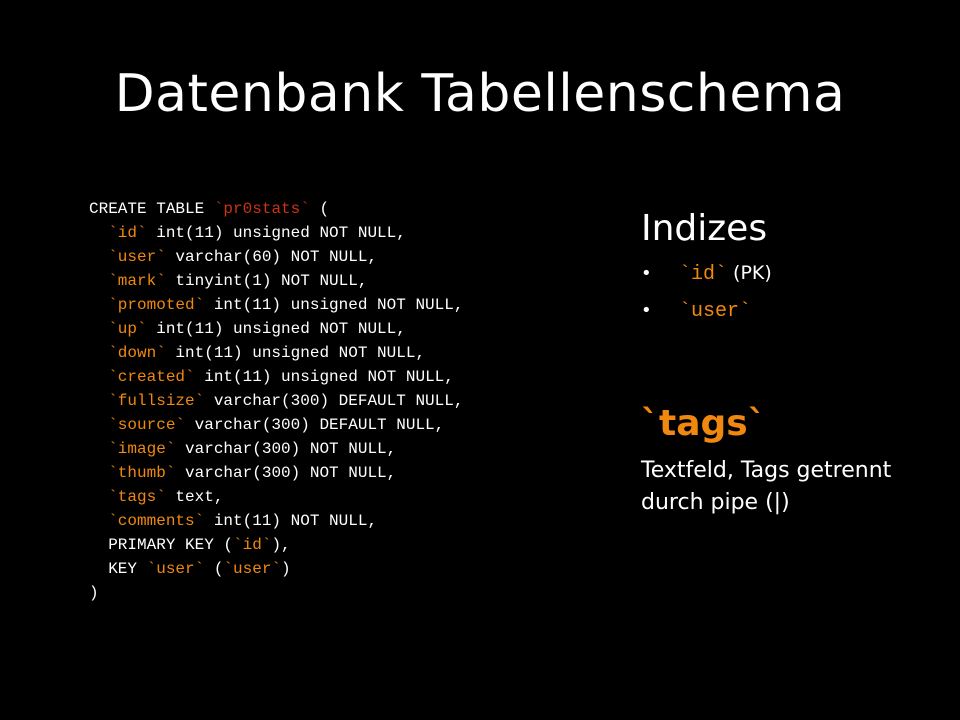 This screenshot has height=720, width=960. Describe the element at coordinates (156, 305) in the screenshot. I see `column-name: `promoted`` at that location.